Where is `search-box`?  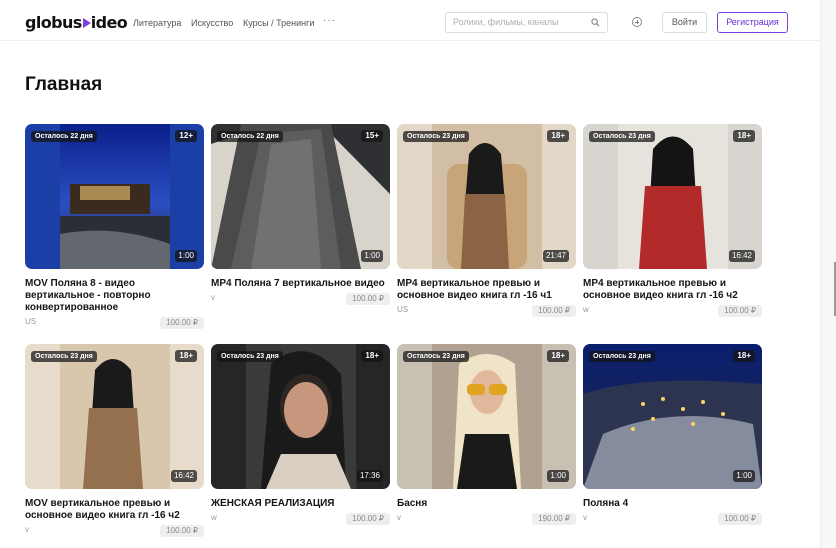
search-box is located at coordinates (526, 22).